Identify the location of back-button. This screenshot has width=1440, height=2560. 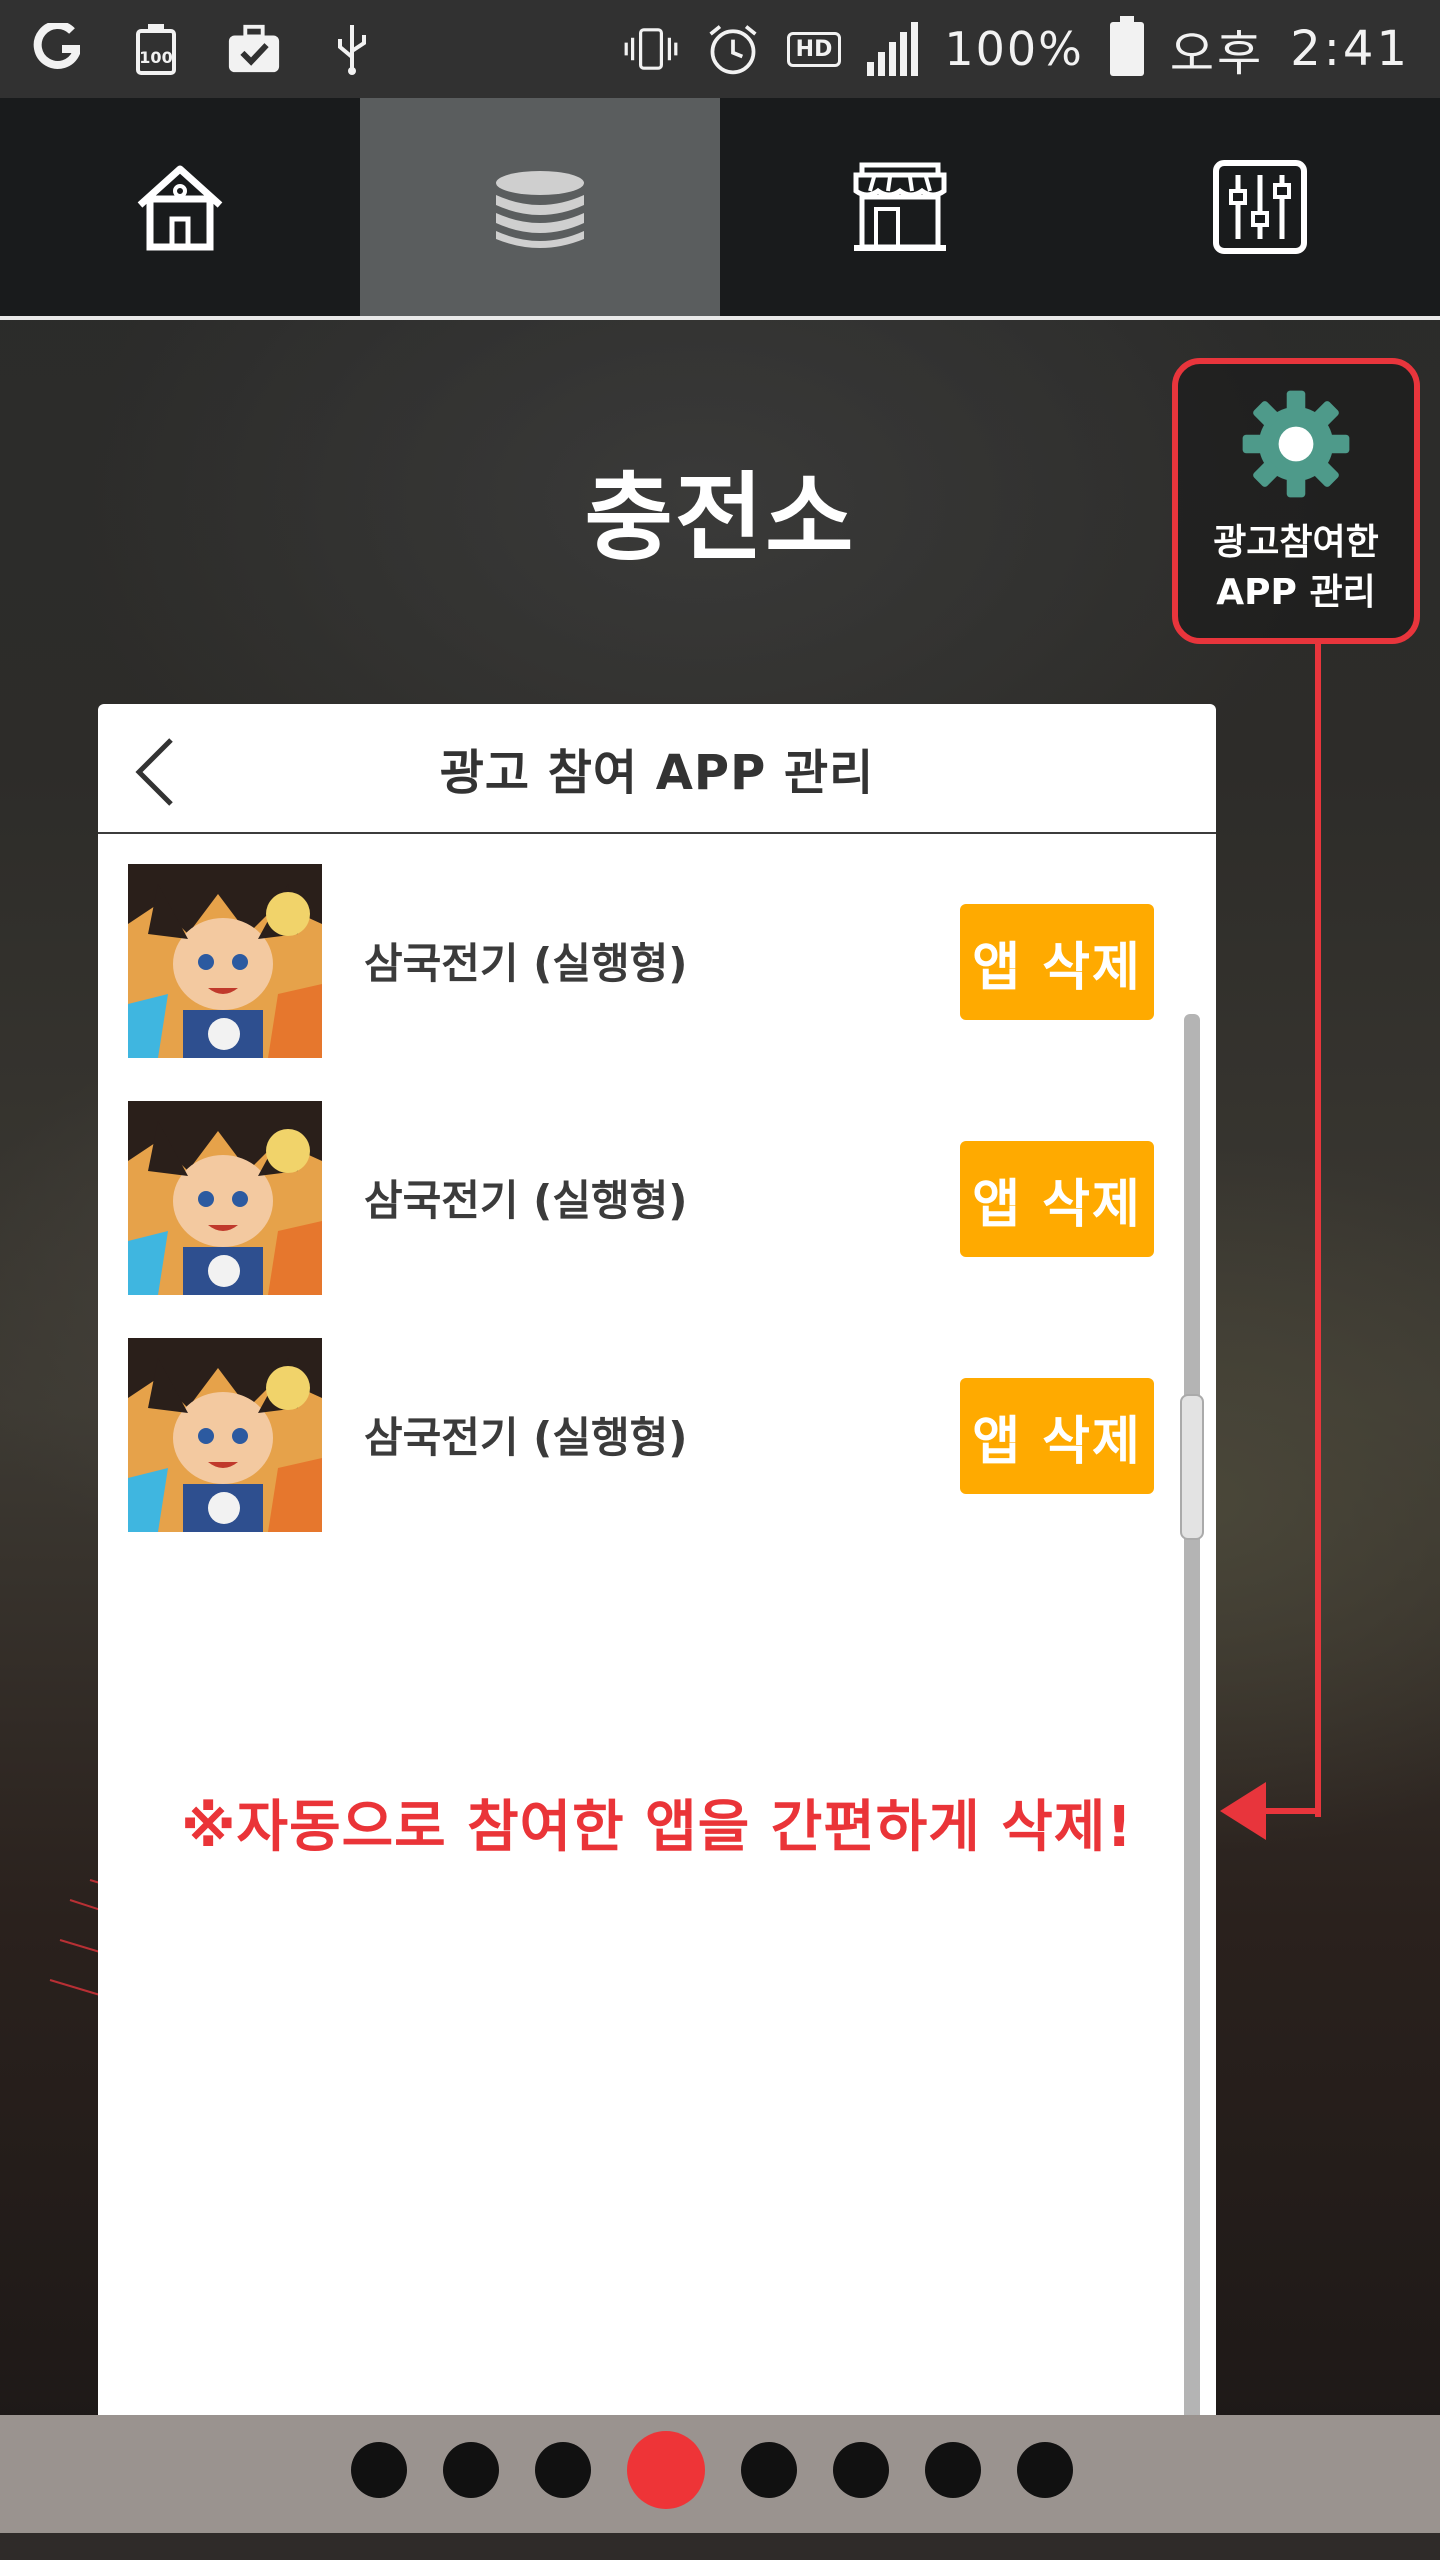
(155, 772).